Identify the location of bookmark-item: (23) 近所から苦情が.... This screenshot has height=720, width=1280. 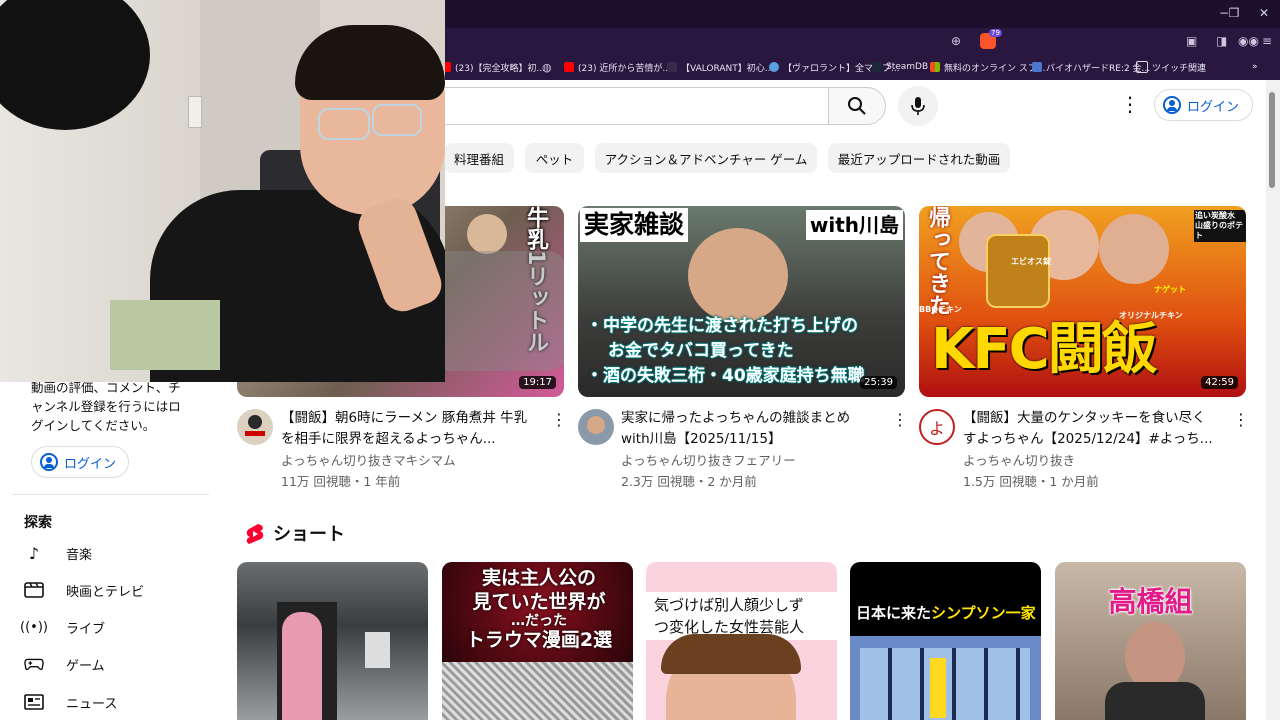
(617, 67).